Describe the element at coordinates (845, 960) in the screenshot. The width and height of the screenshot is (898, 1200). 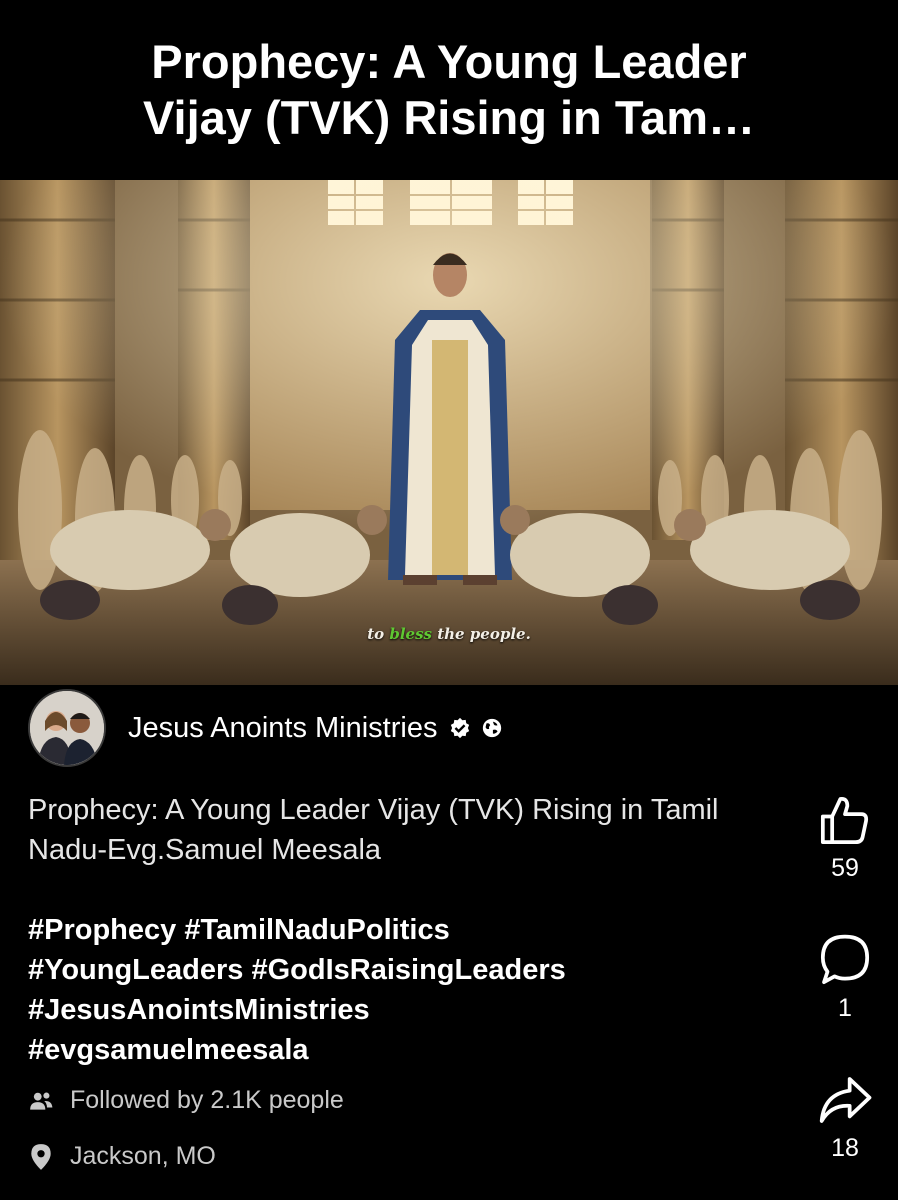
I see `comment-bubble-icon` at that location.